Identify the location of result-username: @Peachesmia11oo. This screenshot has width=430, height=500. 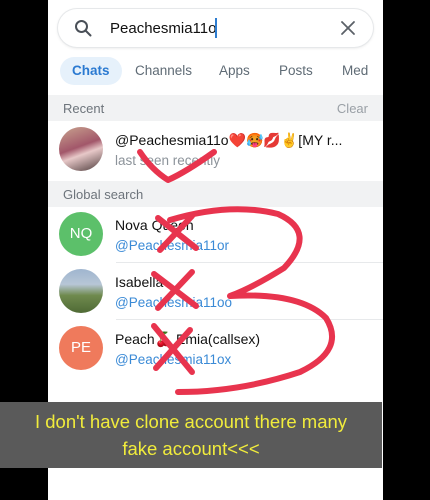
(174, 302).